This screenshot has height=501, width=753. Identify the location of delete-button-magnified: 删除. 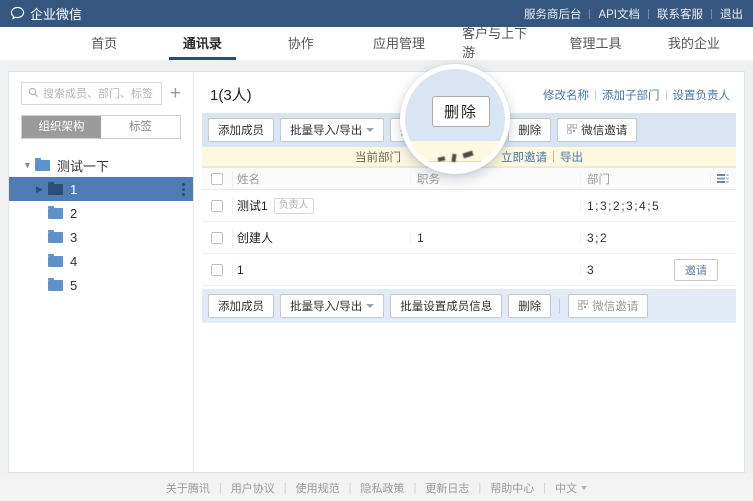
(461, 111).